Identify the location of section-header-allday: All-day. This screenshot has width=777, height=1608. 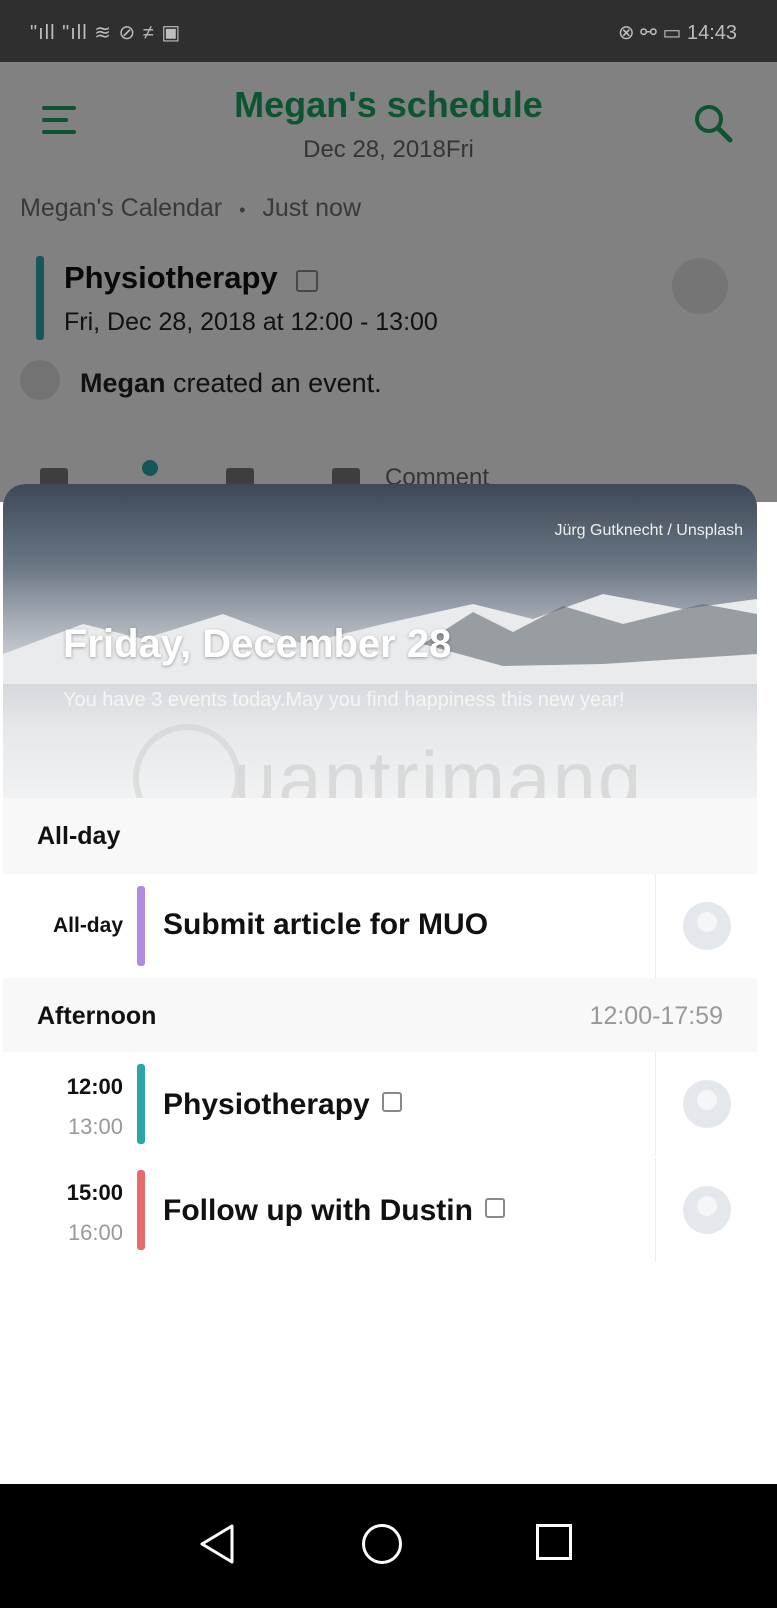
(380, 836).